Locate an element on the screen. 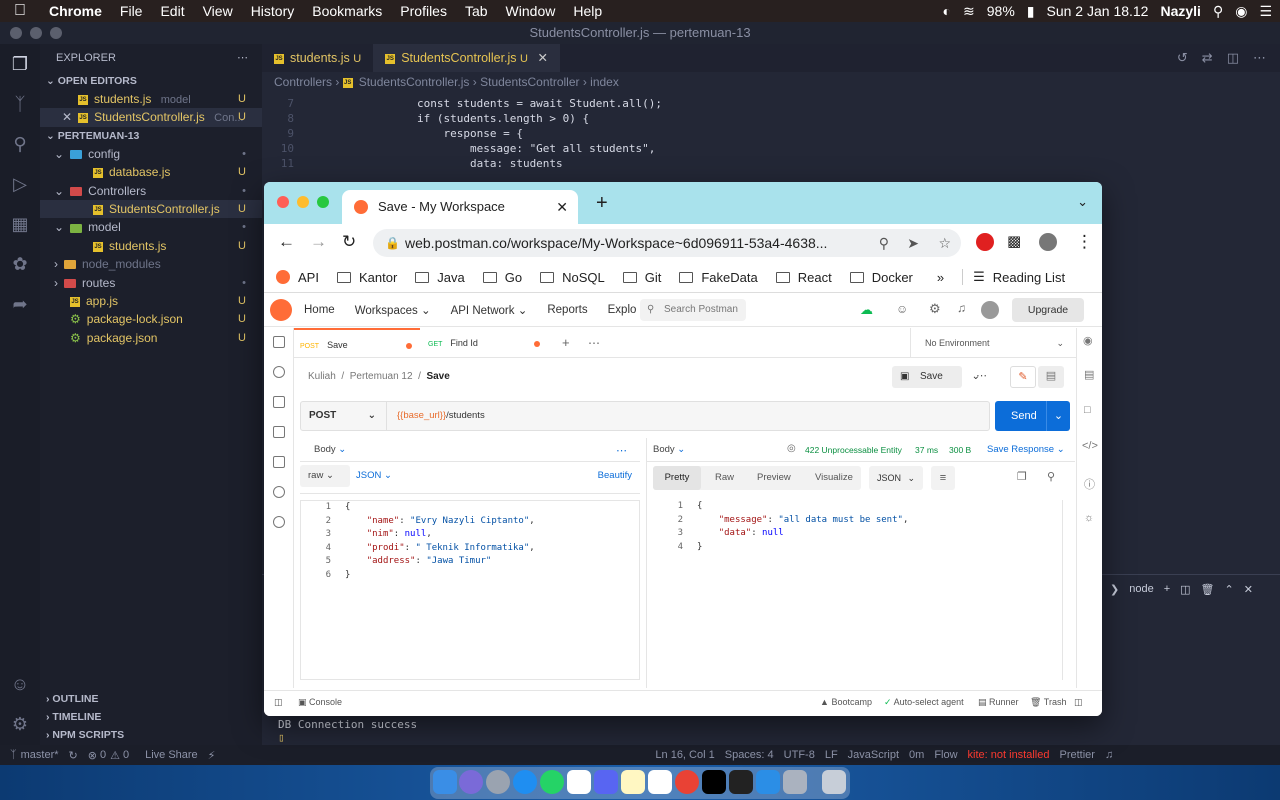  chrome-menu-icon: ⋮ is located at coordinates (1084, 242).